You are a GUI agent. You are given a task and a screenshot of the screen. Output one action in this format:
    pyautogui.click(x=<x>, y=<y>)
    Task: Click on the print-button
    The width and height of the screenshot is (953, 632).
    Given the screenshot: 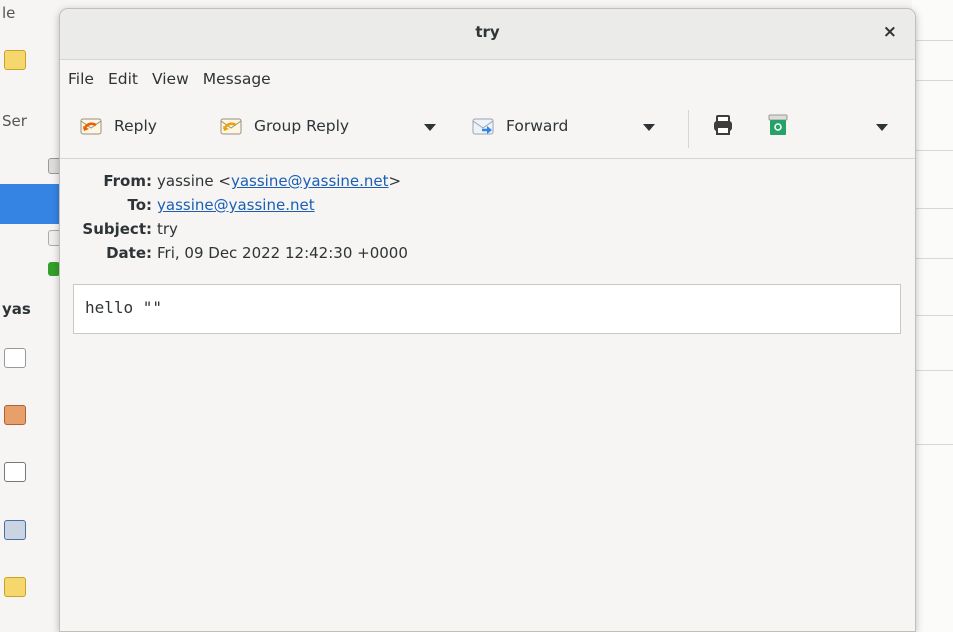 What is the action you would take?
    pyautogui.click(x=723, y=125)
    